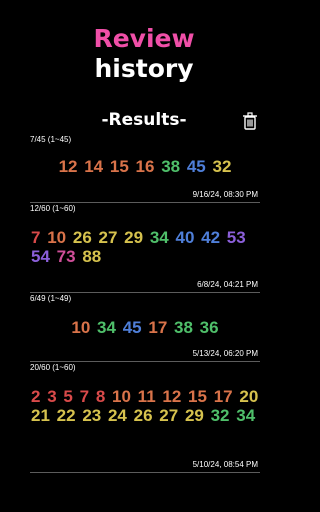 The height and width of the screenshot is (512, 320). What do you see at coordinates (51, 139) in the screenshot?
I see `game-label: 7/45 (1~45)` at bounding box center [51, 139].